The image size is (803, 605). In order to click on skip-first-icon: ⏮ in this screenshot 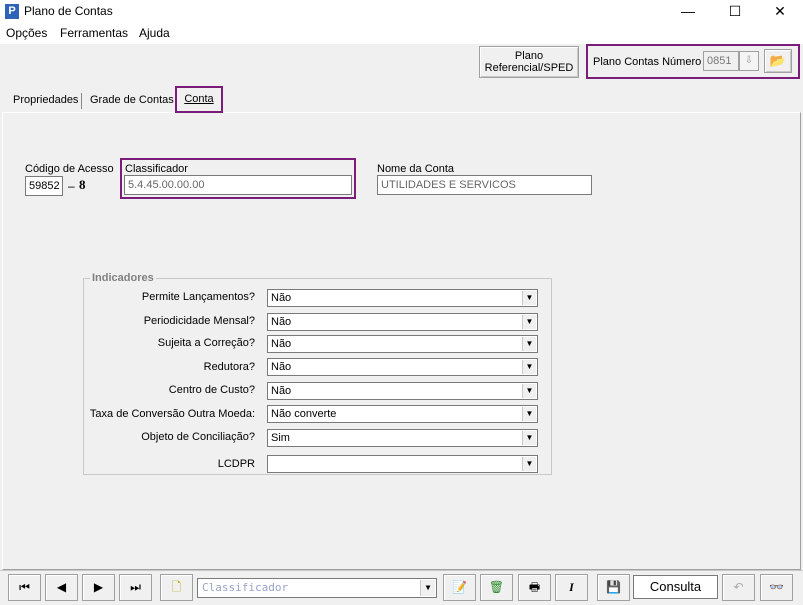, I will do `click(24, 587)`.